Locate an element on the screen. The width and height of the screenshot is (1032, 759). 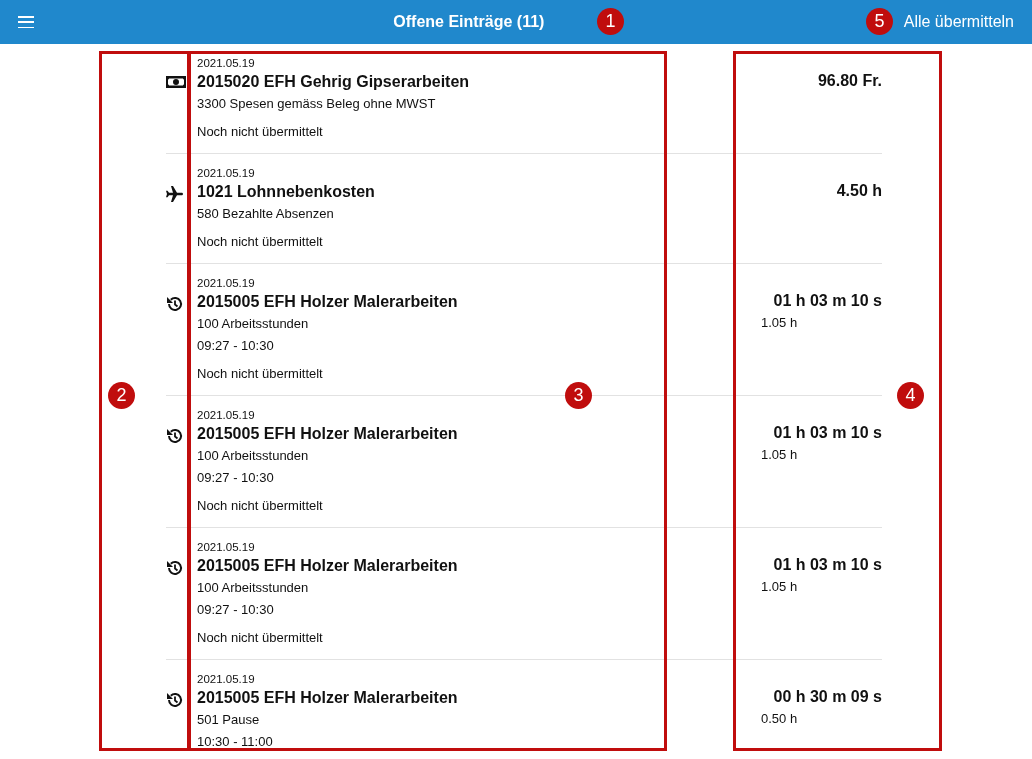
entry-subtitle: 3300 Spesen gemäss Beleg ohne MWST is located at coordinates (316, 104).